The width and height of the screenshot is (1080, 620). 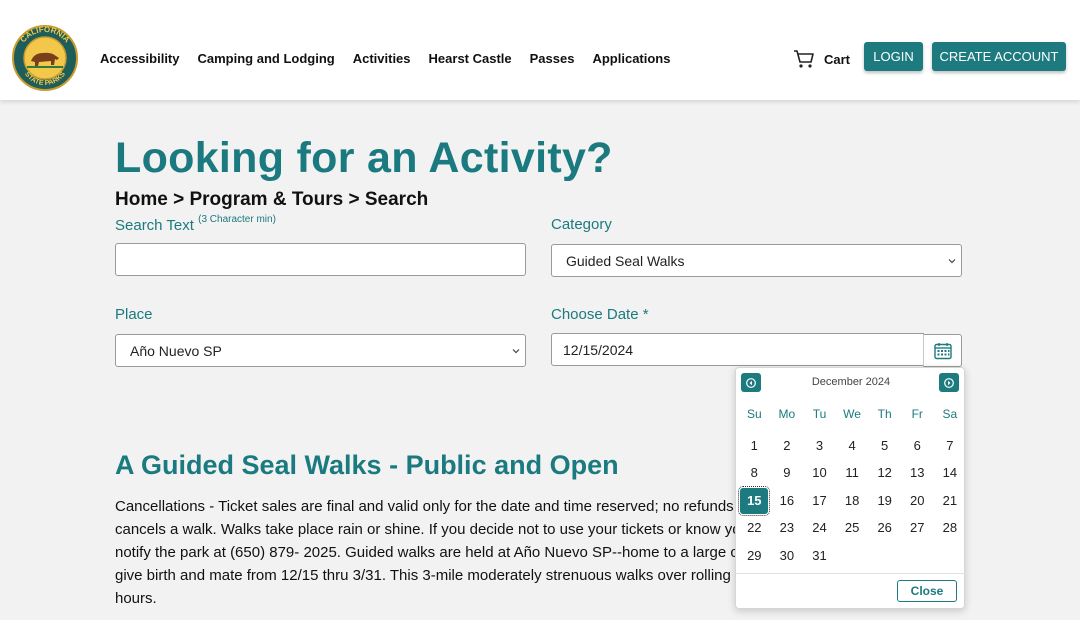 I want to click on day-cell: 10, so click(x=819, y=473).